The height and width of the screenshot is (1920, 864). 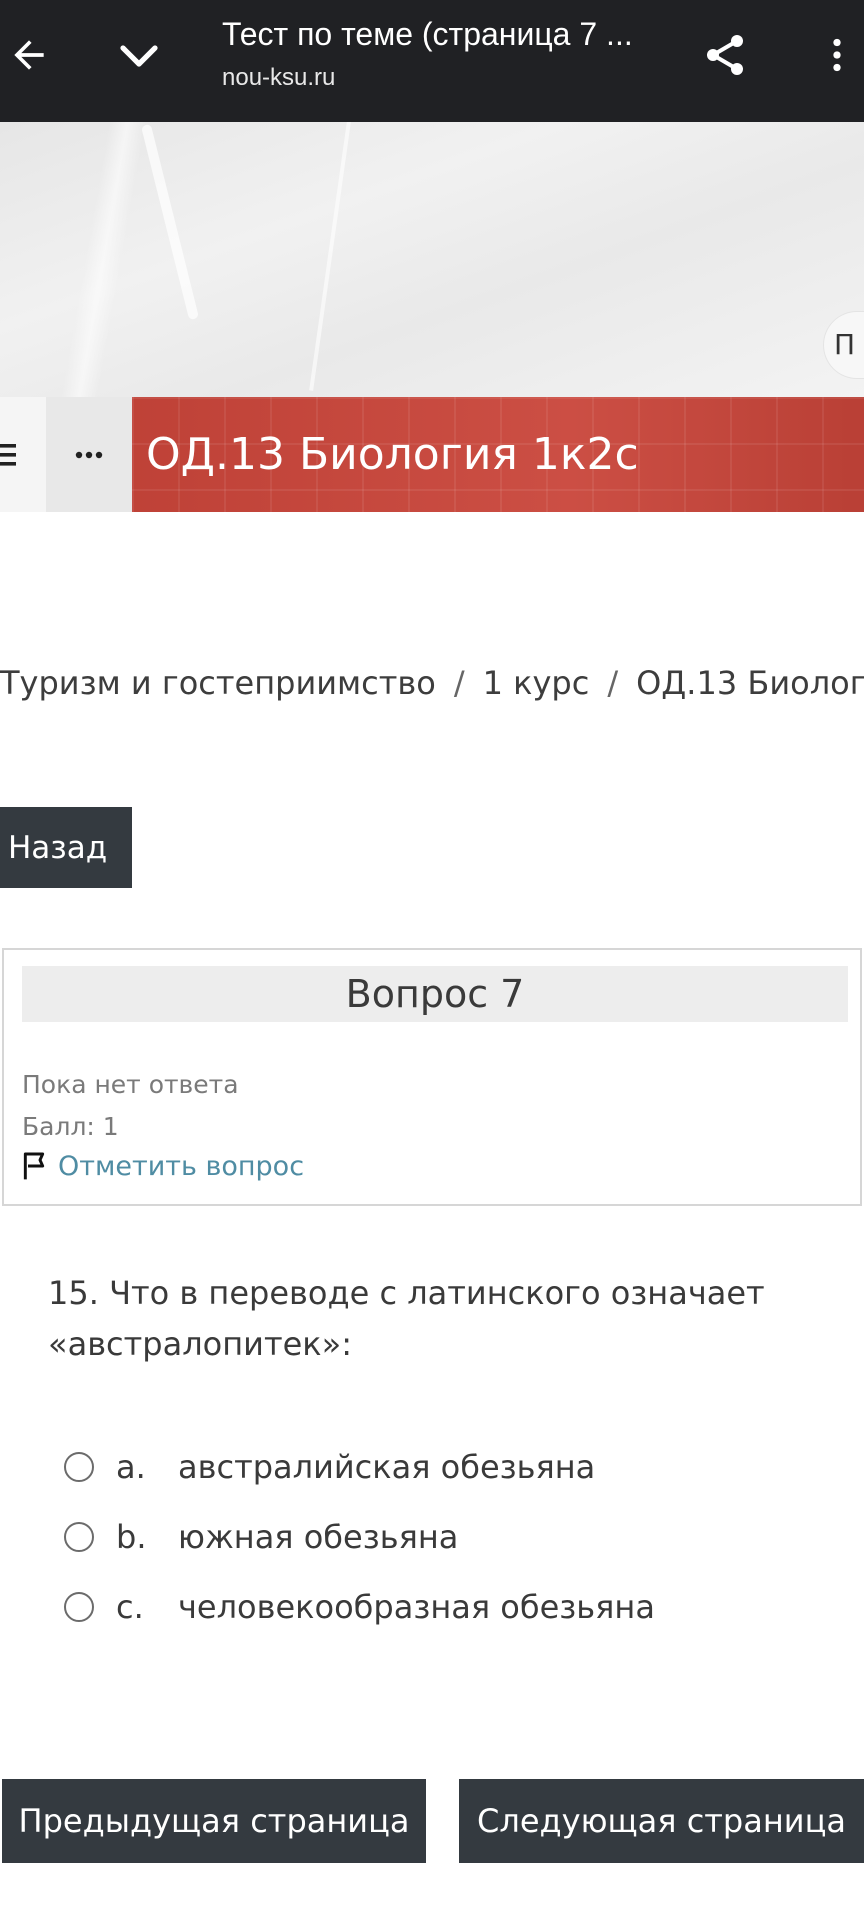 I want to click on answer-option-a: a. австралийская обезьяна, so click(x=454, y=1467).